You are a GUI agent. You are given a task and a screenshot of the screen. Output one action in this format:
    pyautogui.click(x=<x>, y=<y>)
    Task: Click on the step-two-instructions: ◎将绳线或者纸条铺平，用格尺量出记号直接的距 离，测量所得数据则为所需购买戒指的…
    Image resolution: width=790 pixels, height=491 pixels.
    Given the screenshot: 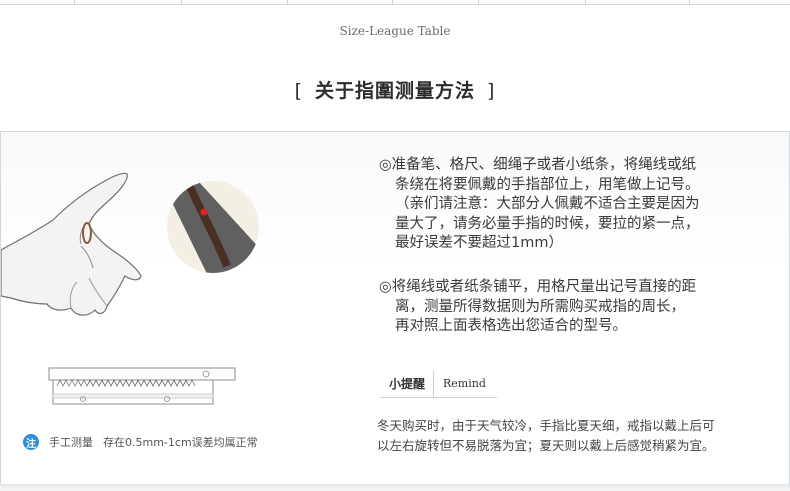 What is the action you would take?
    pyautogui.click(x=537, y=307)
    